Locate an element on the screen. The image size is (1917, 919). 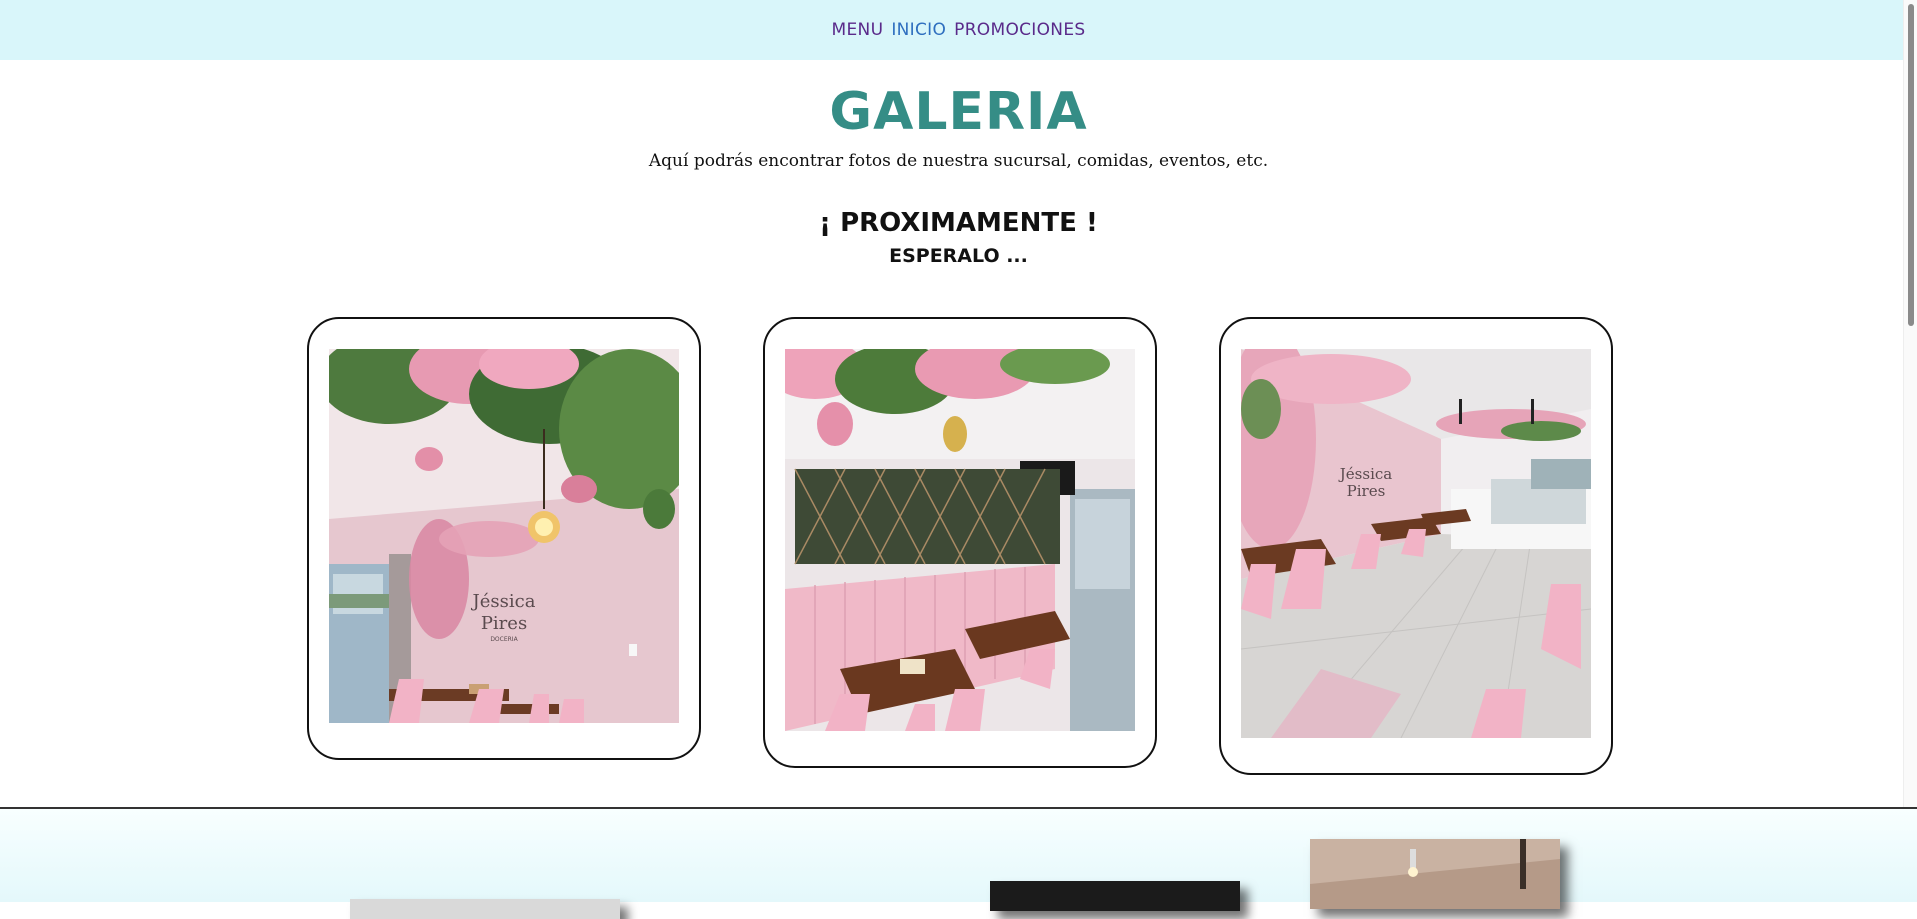
sign-text-pires: Pires is located at coordinates (504, 623).